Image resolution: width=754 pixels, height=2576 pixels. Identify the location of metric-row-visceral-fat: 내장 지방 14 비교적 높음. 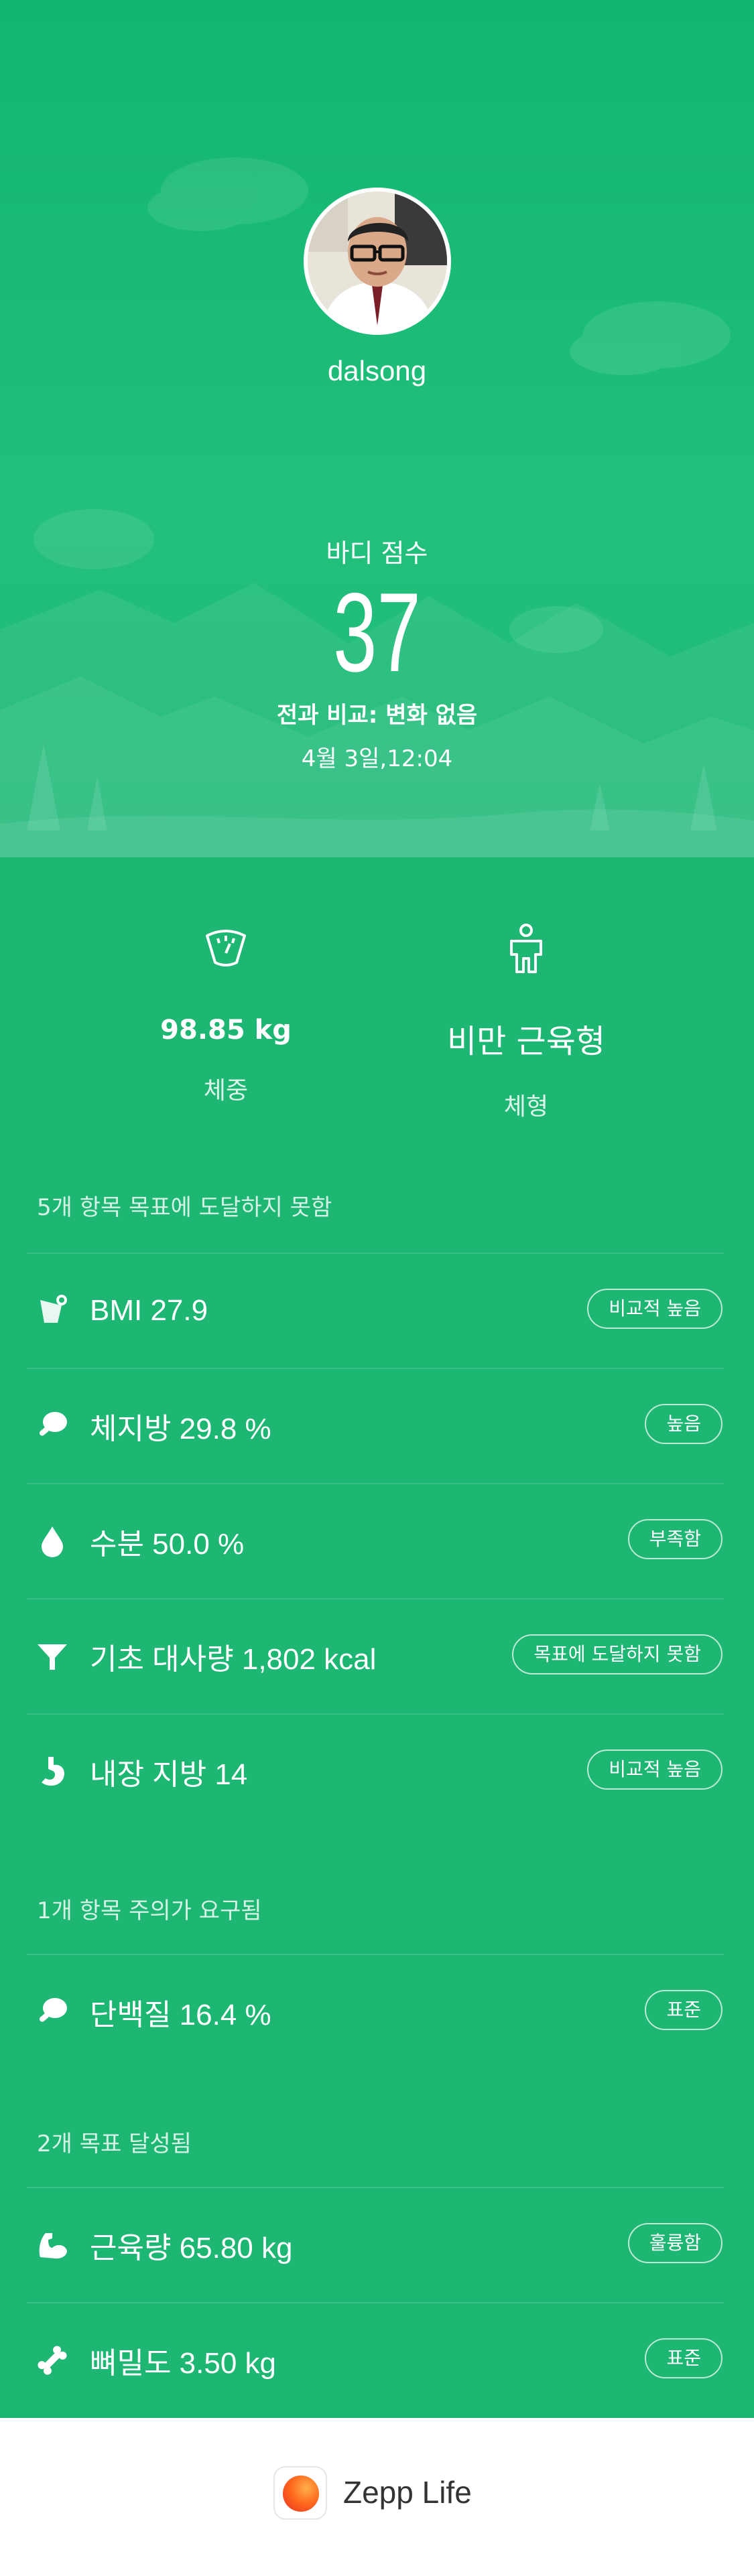
(376, 1771).